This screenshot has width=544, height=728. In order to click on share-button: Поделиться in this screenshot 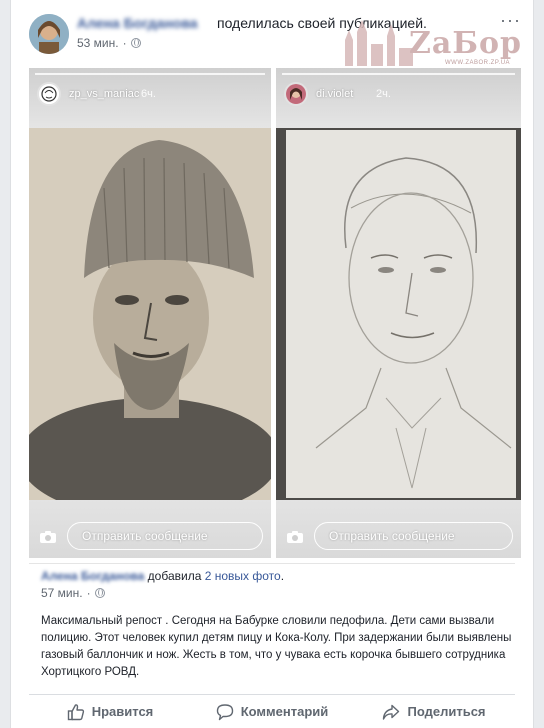, I will do `click(434, 711)`.